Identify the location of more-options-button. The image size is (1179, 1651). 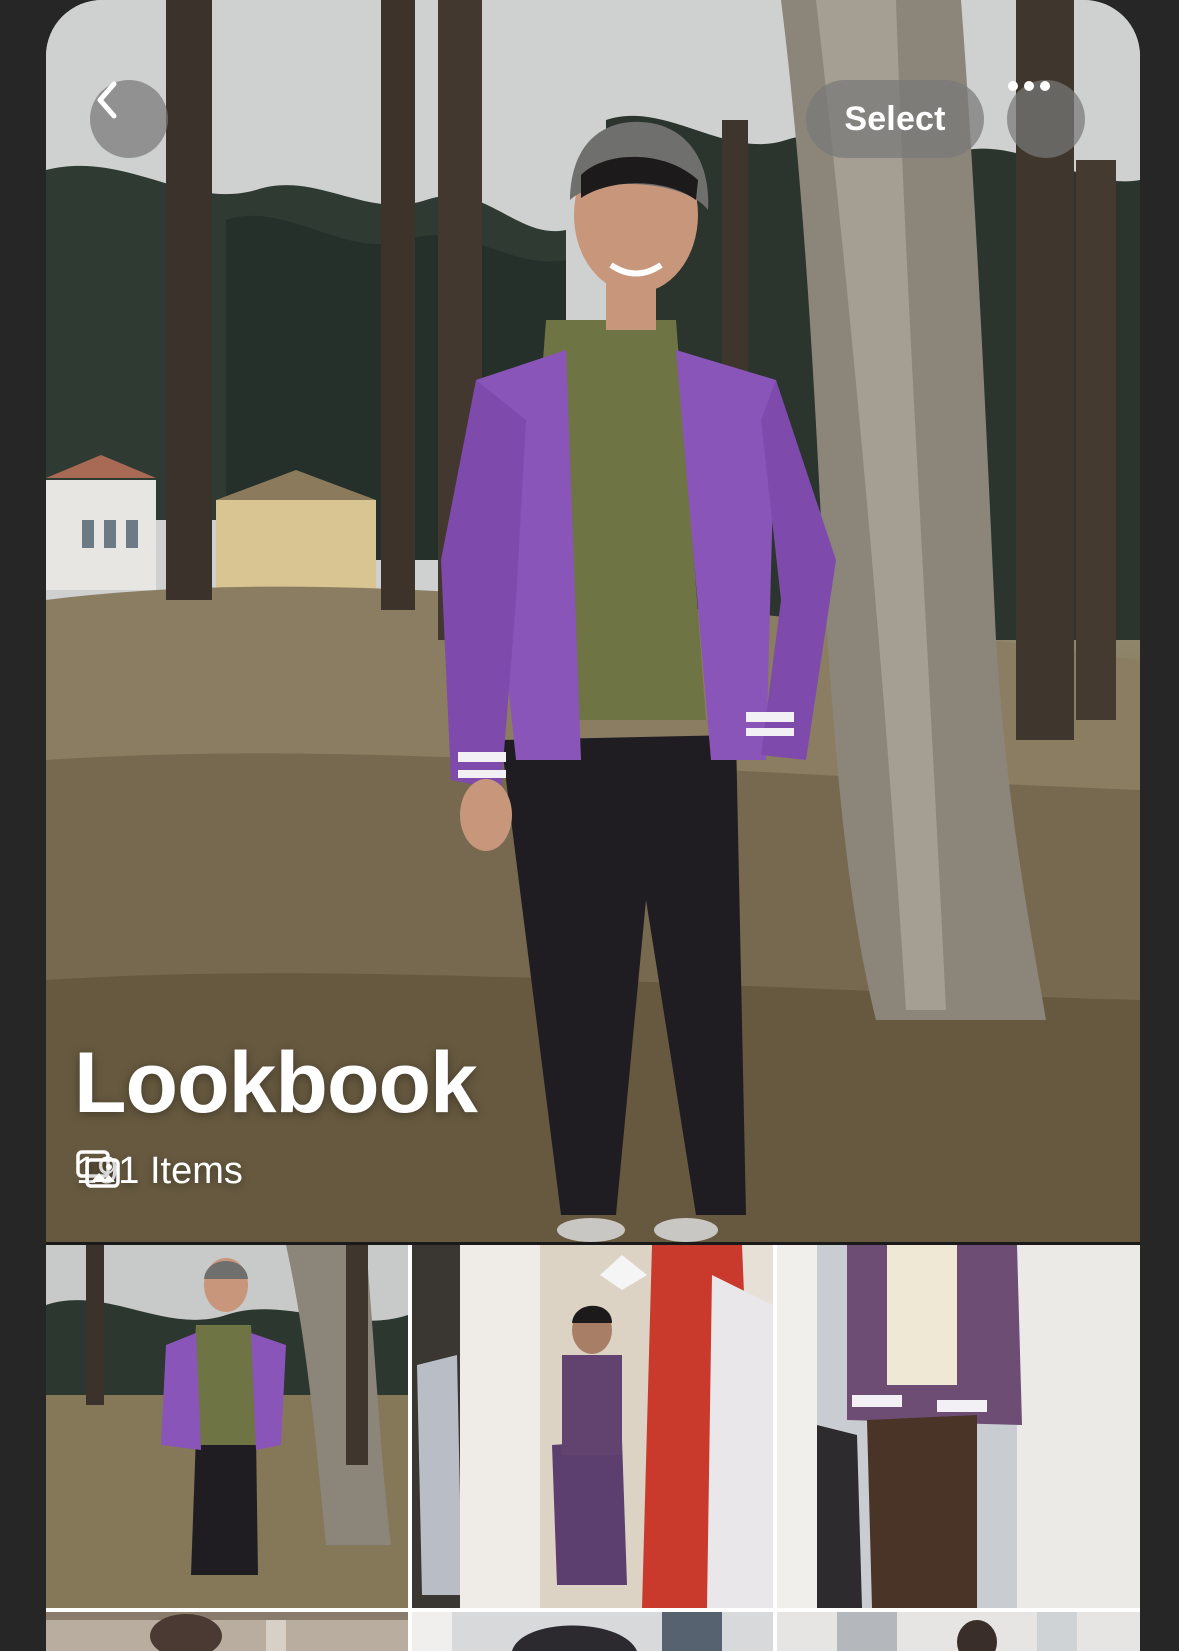
(1046, 119).